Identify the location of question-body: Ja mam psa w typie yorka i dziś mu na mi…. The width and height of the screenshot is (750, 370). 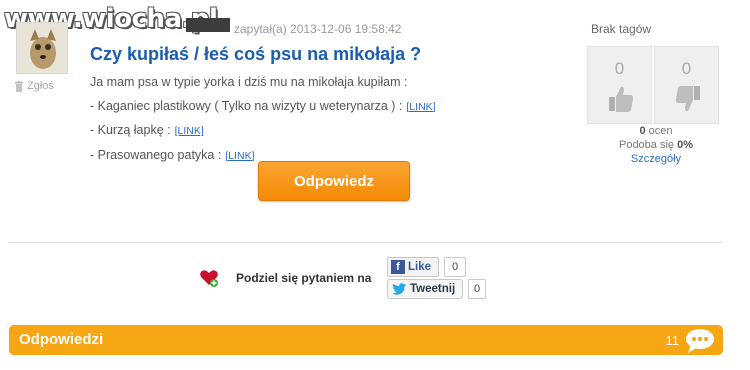
(263, 119).